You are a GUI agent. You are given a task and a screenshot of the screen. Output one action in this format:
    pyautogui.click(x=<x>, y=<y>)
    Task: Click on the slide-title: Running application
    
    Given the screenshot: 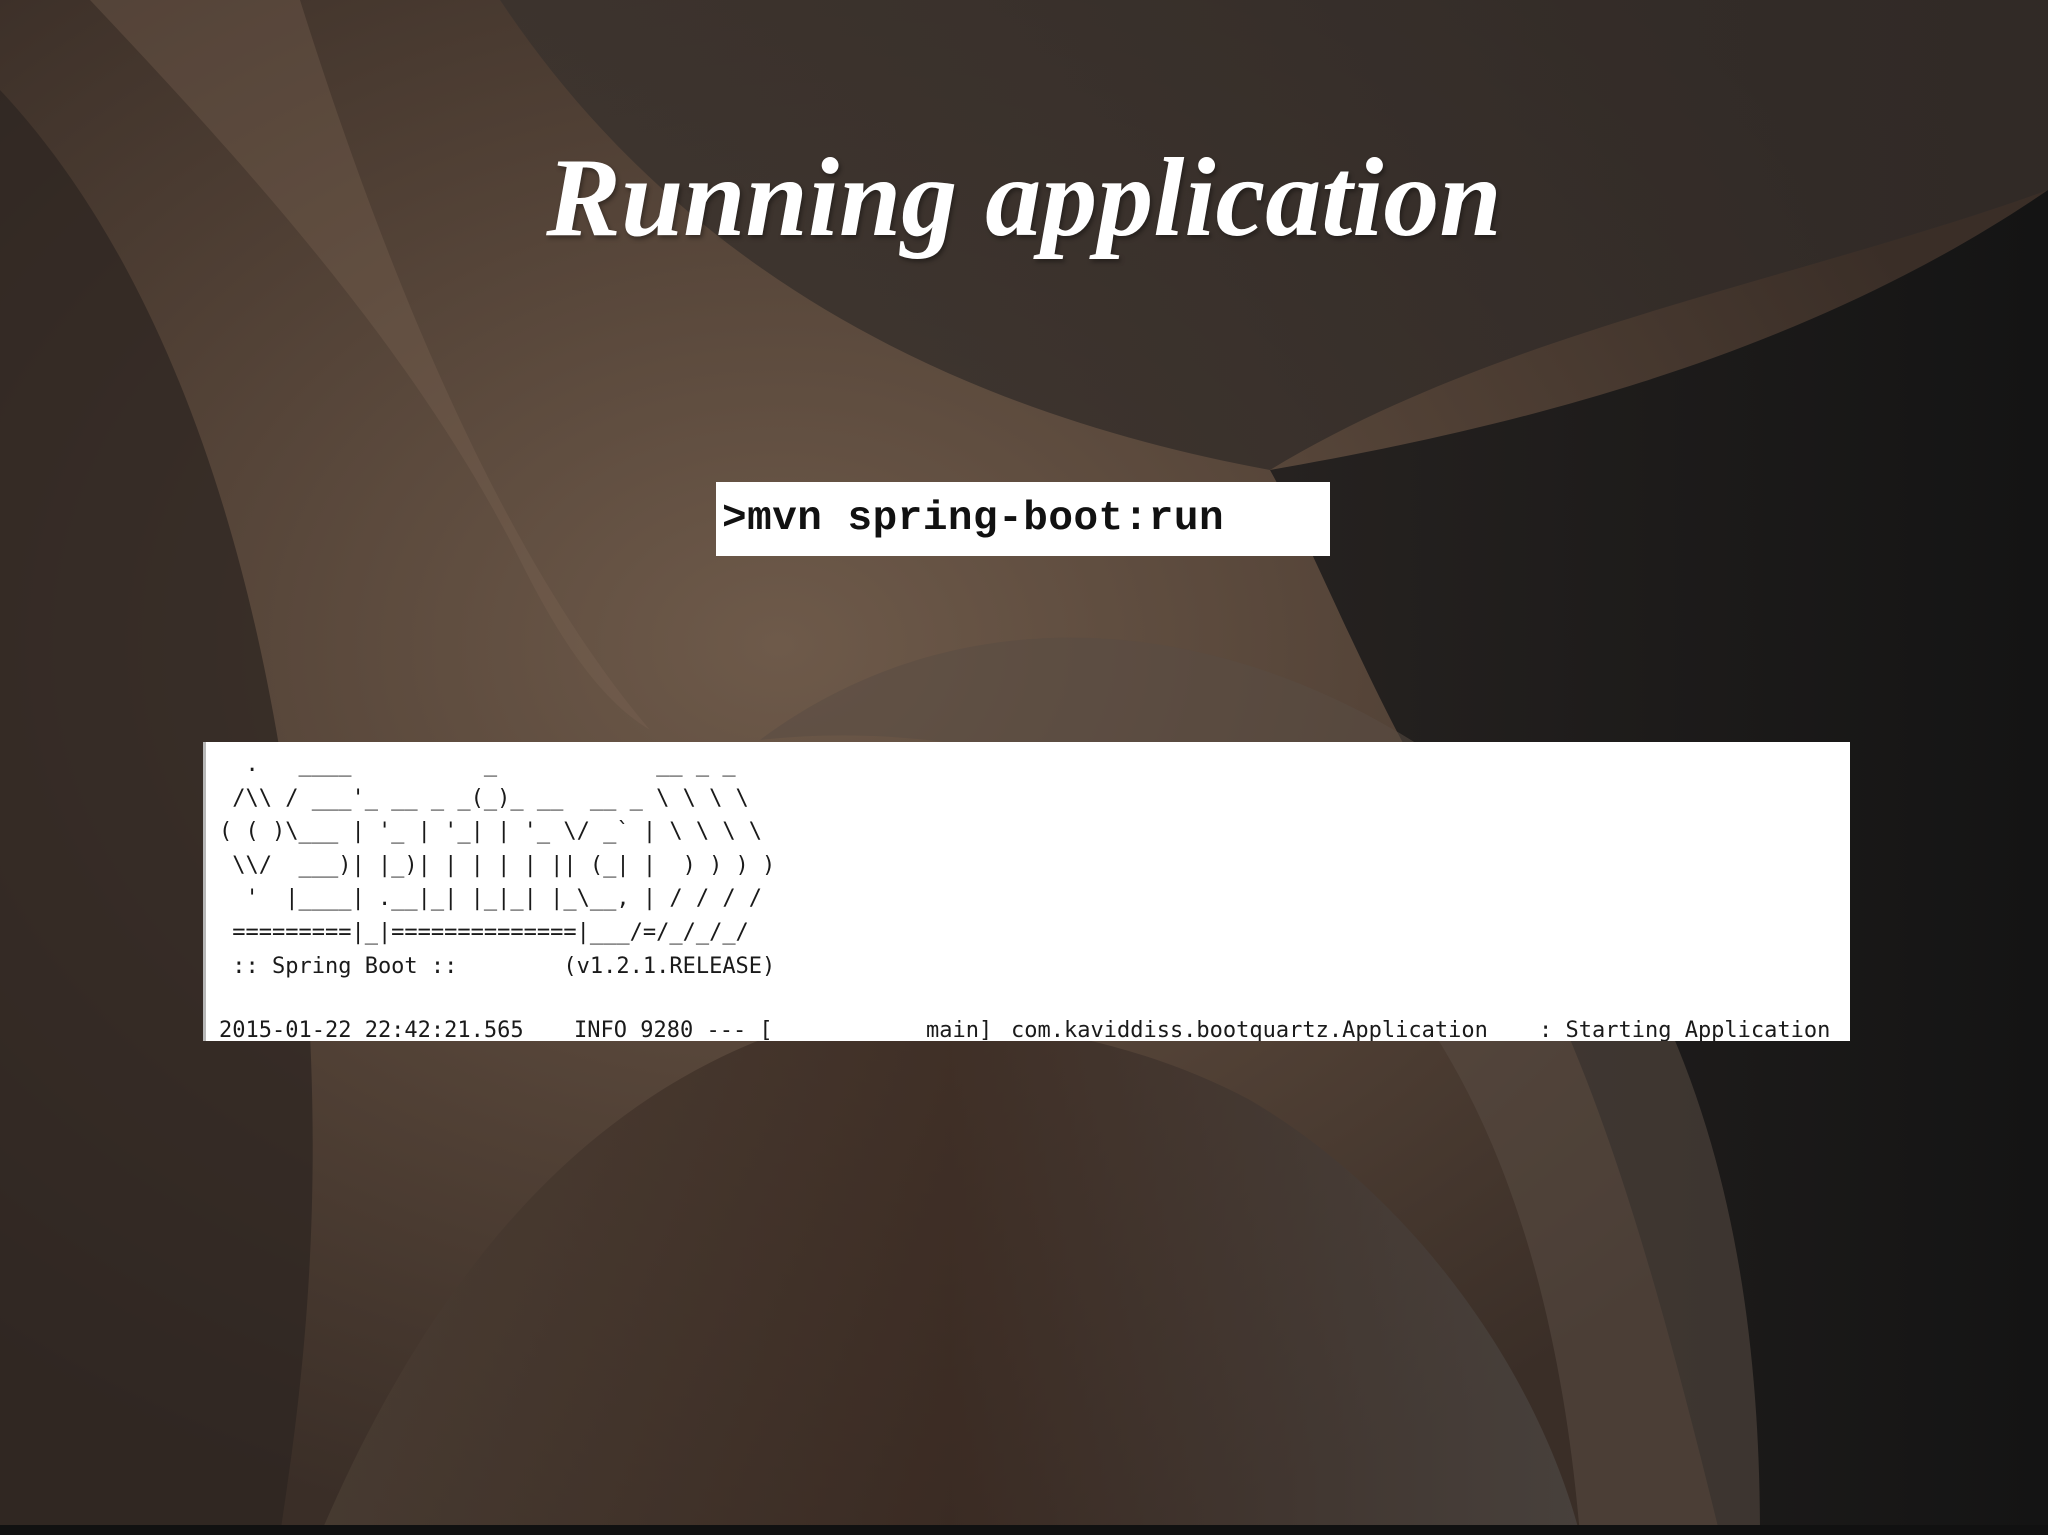 What is the action you would take?
    pyautogui.click(x=1024, y=198)
    